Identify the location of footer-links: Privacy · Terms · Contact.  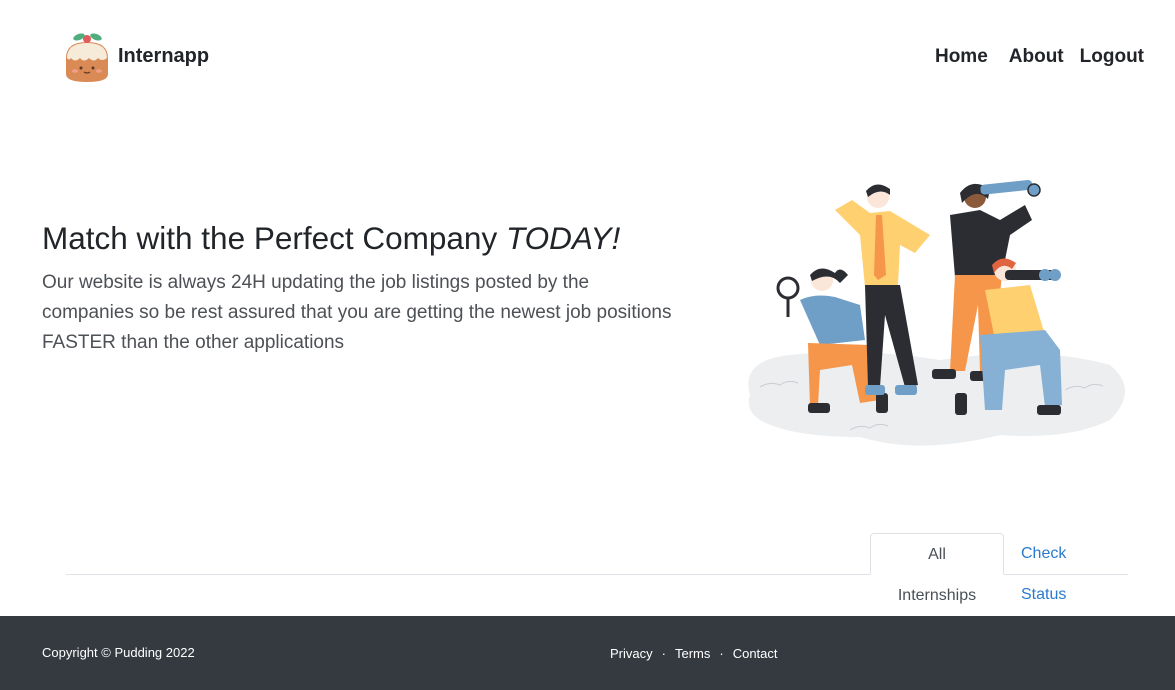
(694, 653).